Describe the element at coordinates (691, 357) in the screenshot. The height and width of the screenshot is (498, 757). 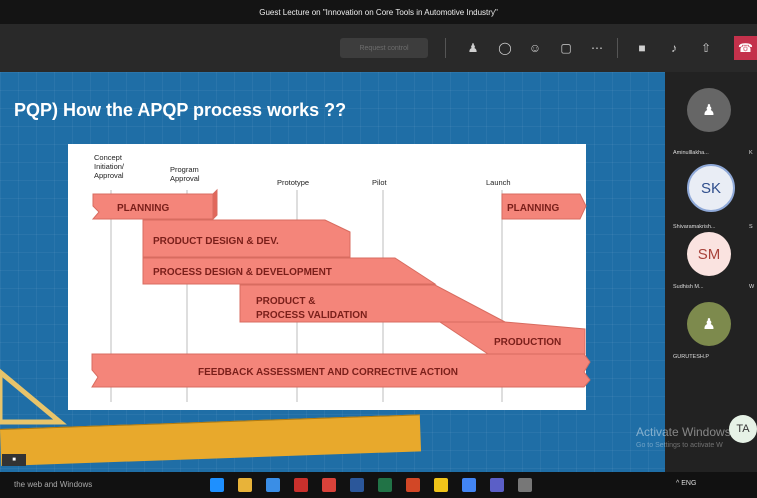
I see `participant-name: GURUTESH.P` at that location.